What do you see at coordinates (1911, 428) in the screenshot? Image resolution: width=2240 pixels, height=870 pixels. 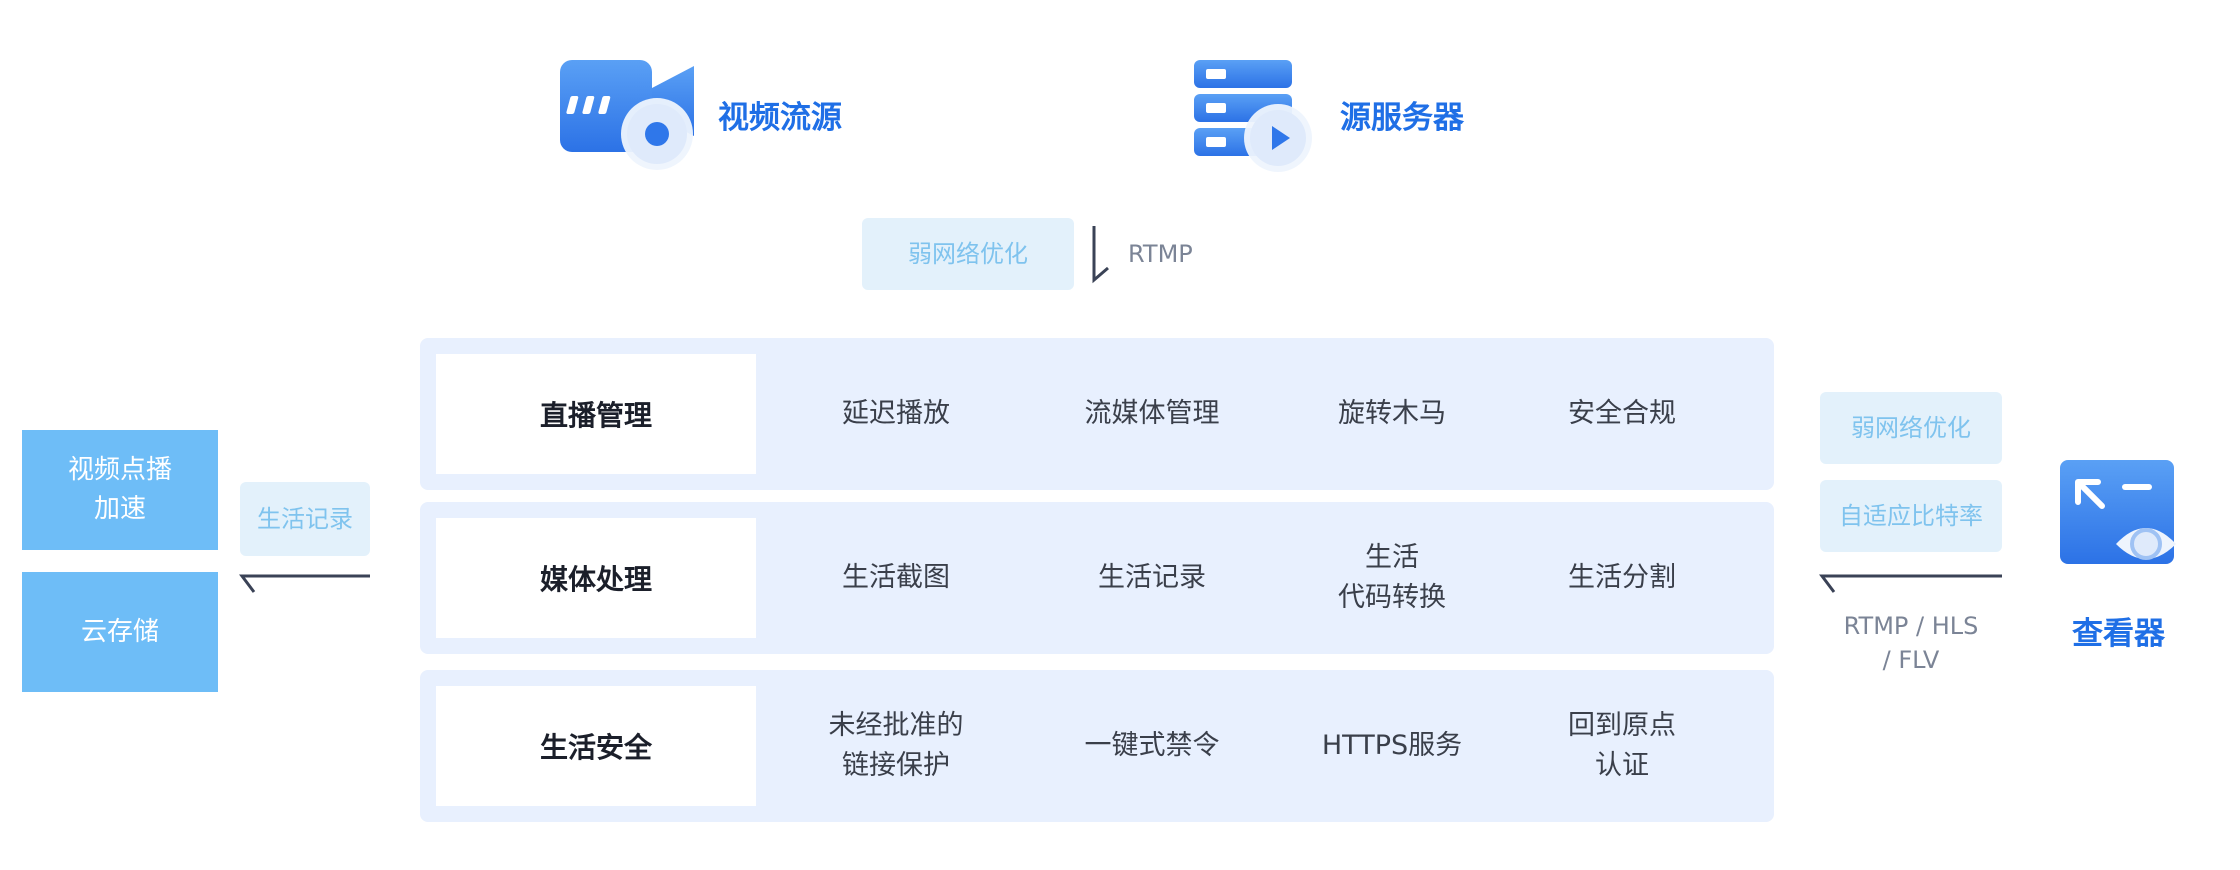 I see `weak-network-optimization-chip-right: 弱网络优化` at bounding box center [1911, 428].